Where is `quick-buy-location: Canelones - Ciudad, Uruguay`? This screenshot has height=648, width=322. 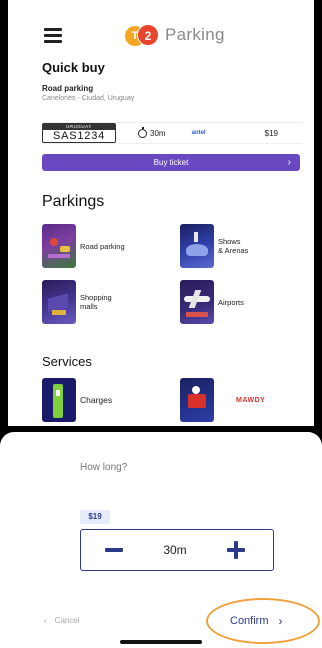
quick-buy-location: Canelones - Ciudad, Uruguay is located at coordinates (88, 98).